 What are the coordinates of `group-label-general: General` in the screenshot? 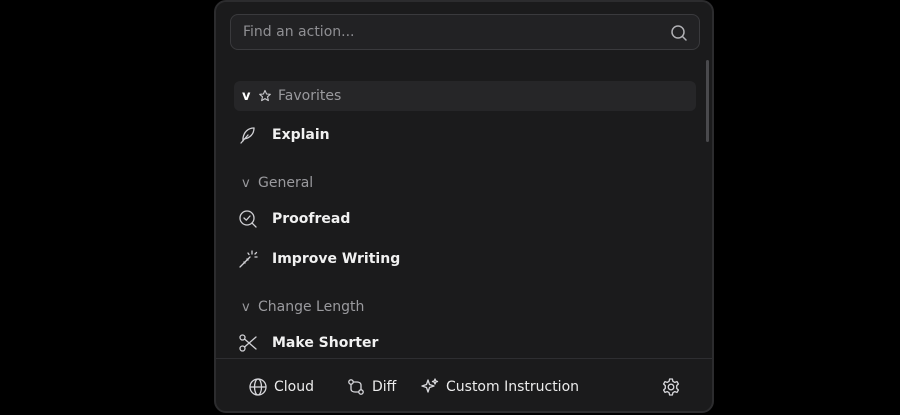 It's located at (286, 183).